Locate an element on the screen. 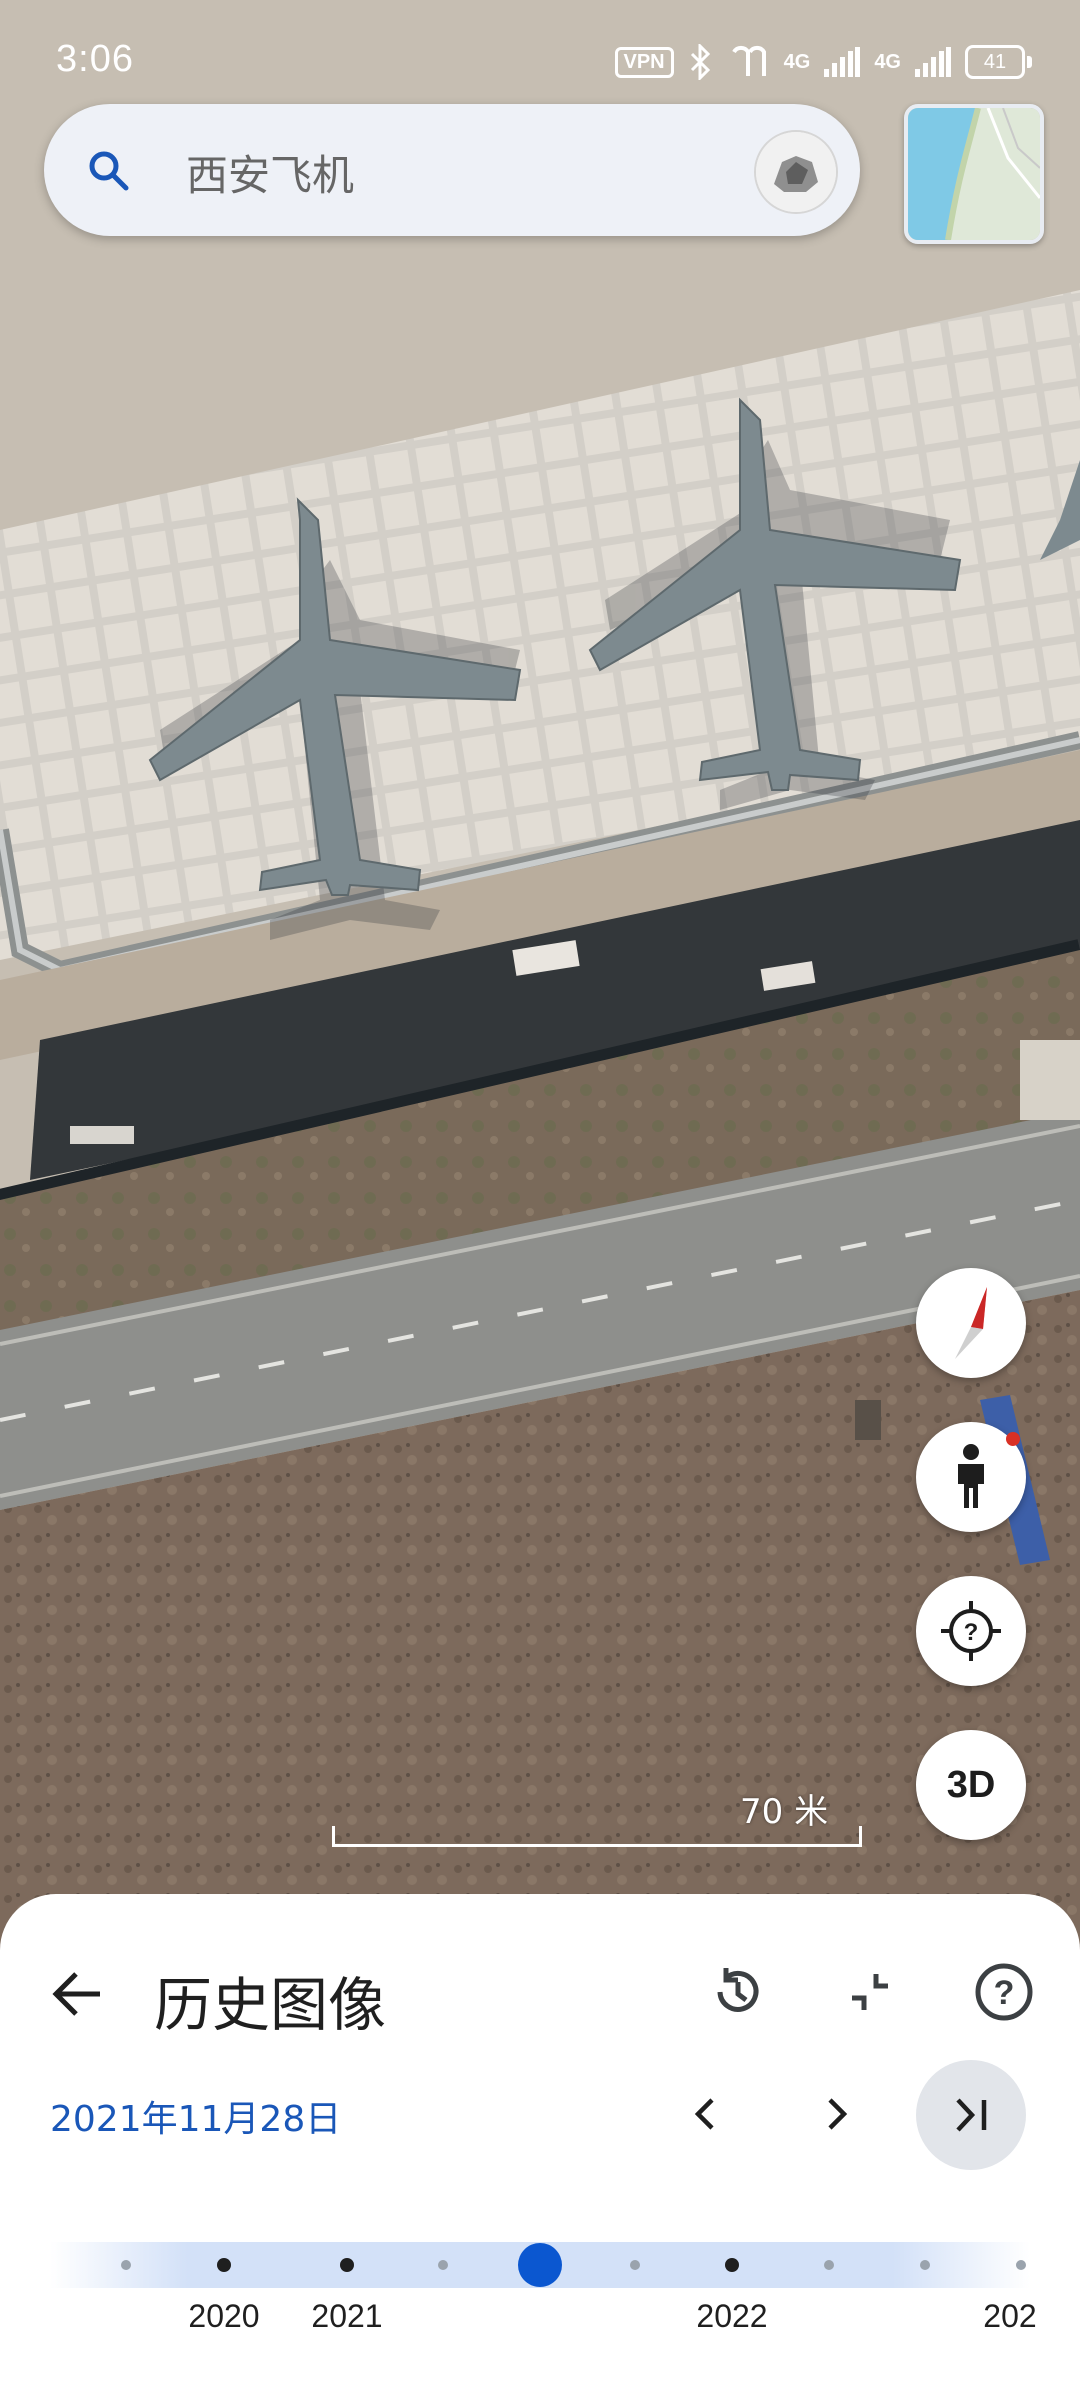  status-time: 3:06 is located at coordinates (95, 59).